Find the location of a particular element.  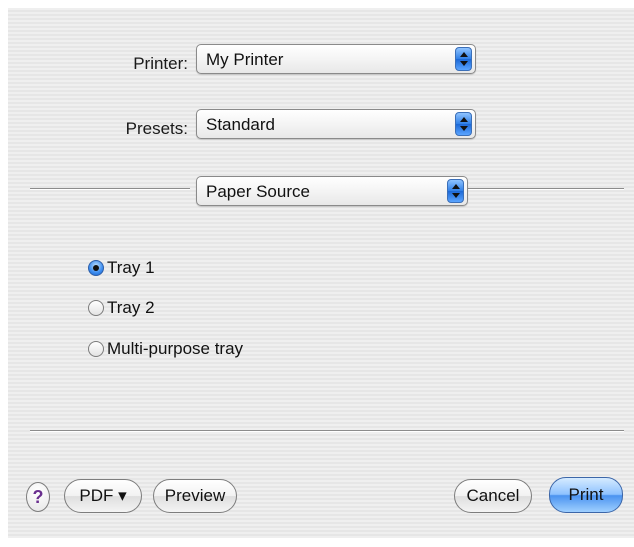

print-button: Print is located at coordinates (586, 495).